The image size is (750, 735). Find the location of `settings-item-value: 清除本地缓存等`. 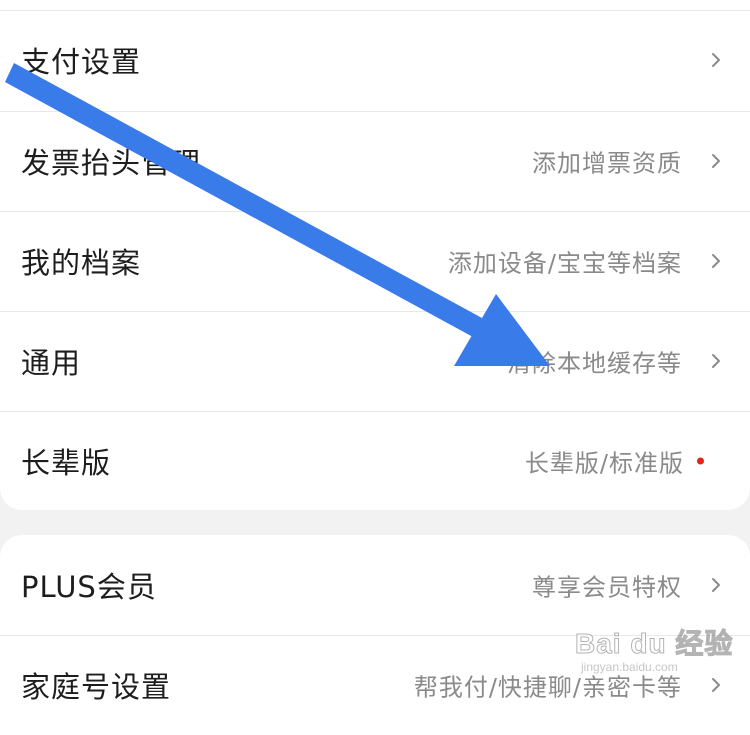

settings-item-value: 清除本地缓存等 is located at coordinates (594, 363).